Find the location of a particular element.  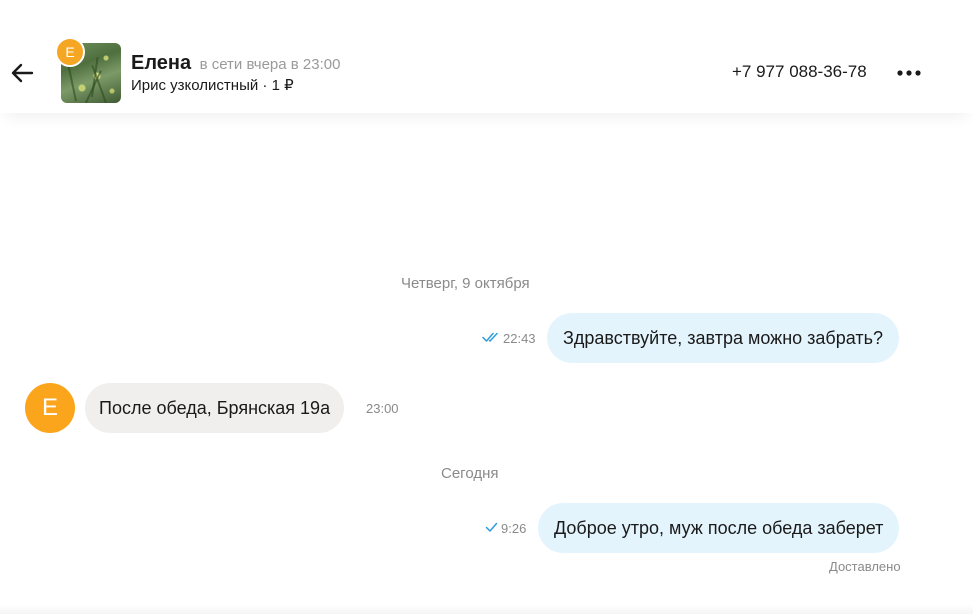

incoming-message-bubble: После обеда, Брянская 19а is located at coordinates (215, 408).